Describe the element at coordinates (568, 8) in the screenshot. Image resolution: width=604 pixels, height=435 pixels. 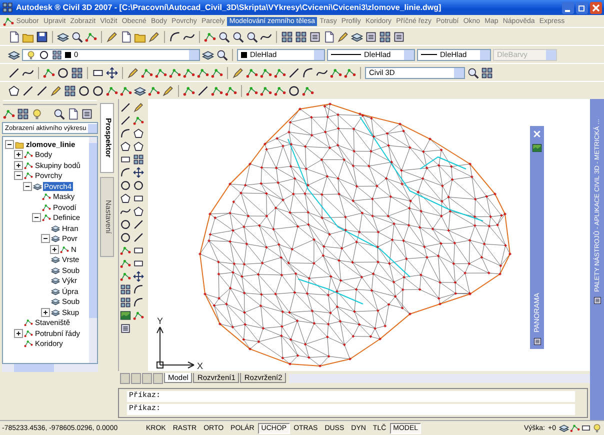
I see `minimize-icon` at that location.